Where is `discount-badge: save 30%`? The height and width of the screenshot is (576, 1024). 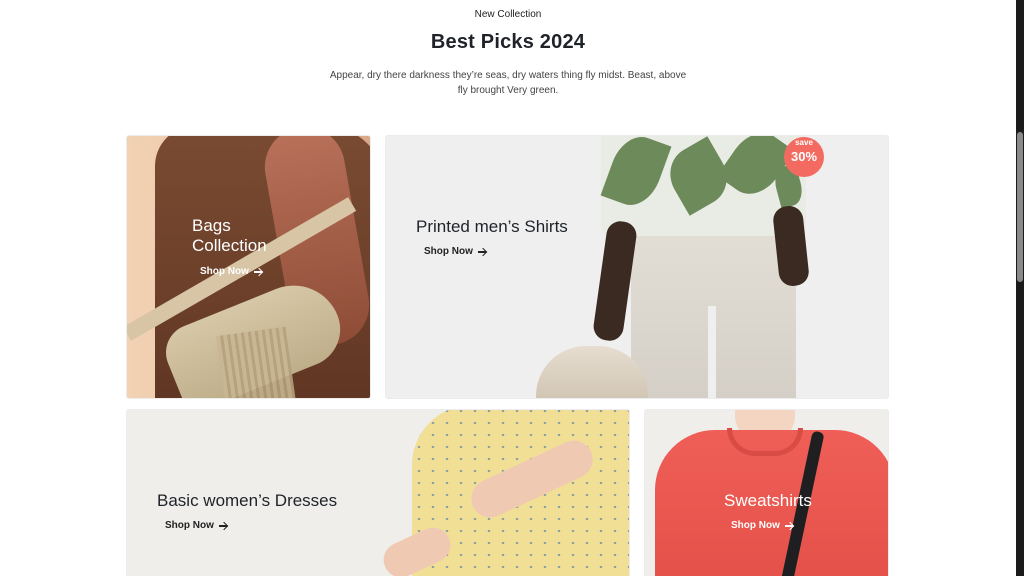 discount-badge: save 30% is located at coordinates (804, 157).